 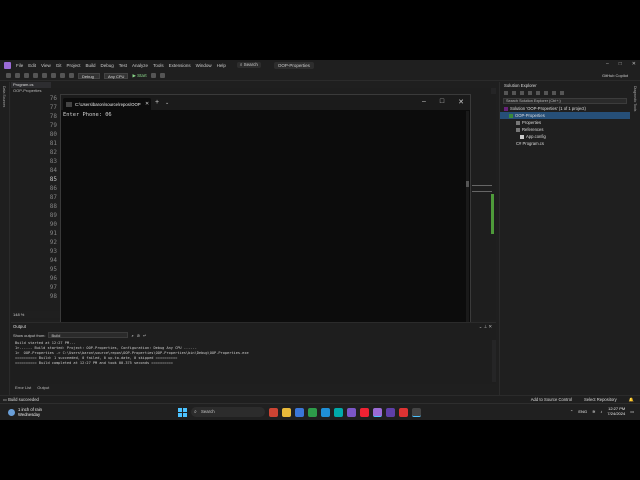 What do you see at coordinates (204, 65) in the screenshot?
I see `menu-window: Window` at bounding box center [204, 65].